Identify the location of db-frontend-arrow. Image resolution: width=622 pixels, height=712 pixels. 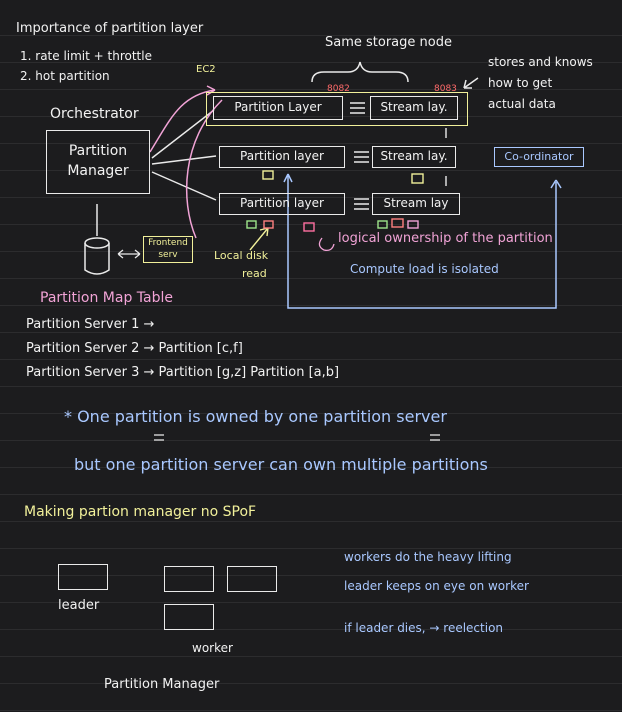
(129, 254).